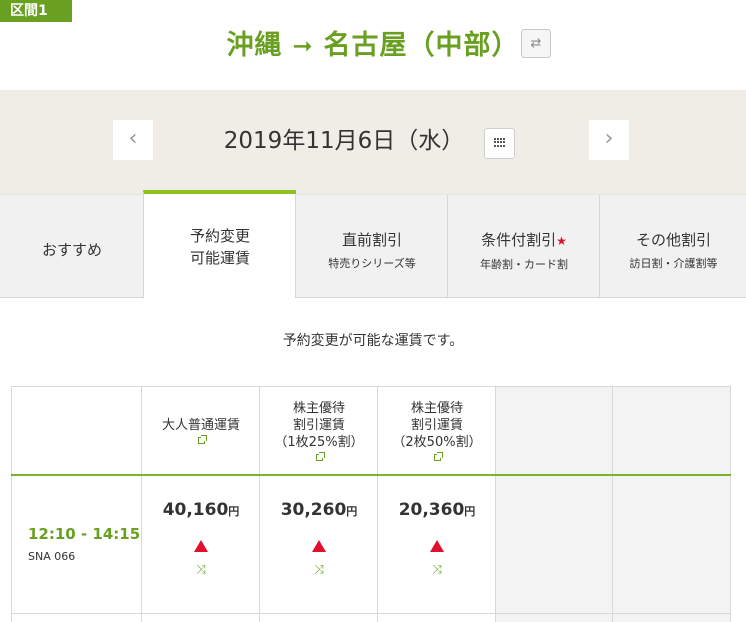  What do you see at coordinates (421, 45) in the screenshot?
I see `destination-label: 名古屋（中部）` at bounding box center [421, 45].